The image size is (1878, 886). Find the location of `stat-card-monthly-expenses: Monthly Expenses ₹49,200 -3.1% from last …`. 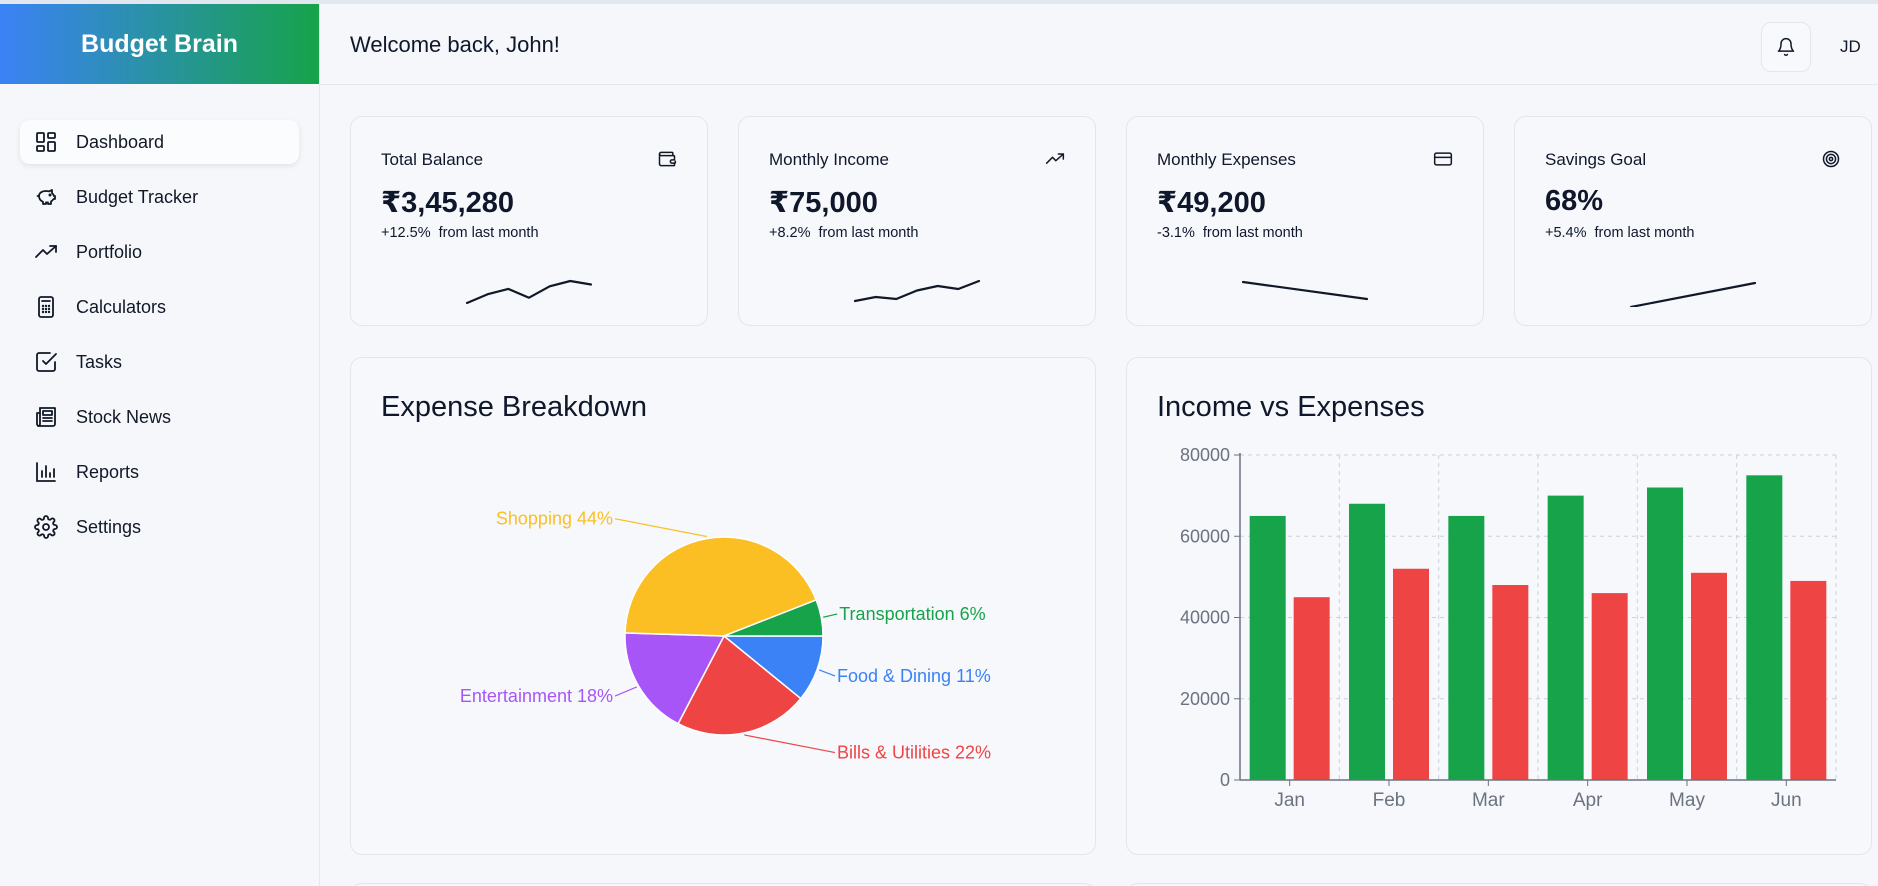

stat-card-monthly-expenses: Monthly Expenses ₹49,200 -3.1% from last … is located at coordinates (1305, 221).